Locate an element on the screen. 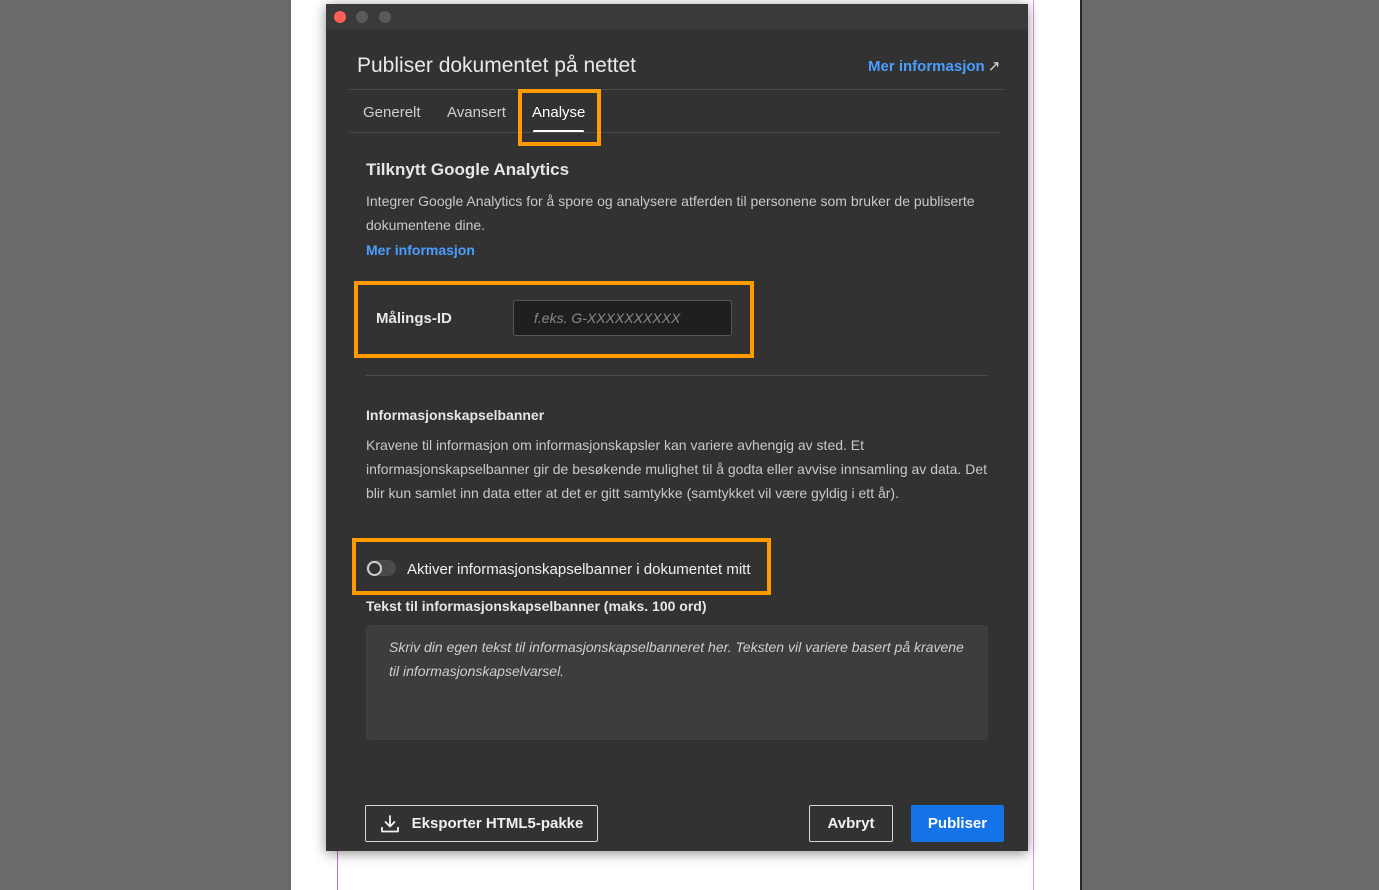  cookie-section-title: Informasjonskapselbanner is located at coordinates (455, 415).